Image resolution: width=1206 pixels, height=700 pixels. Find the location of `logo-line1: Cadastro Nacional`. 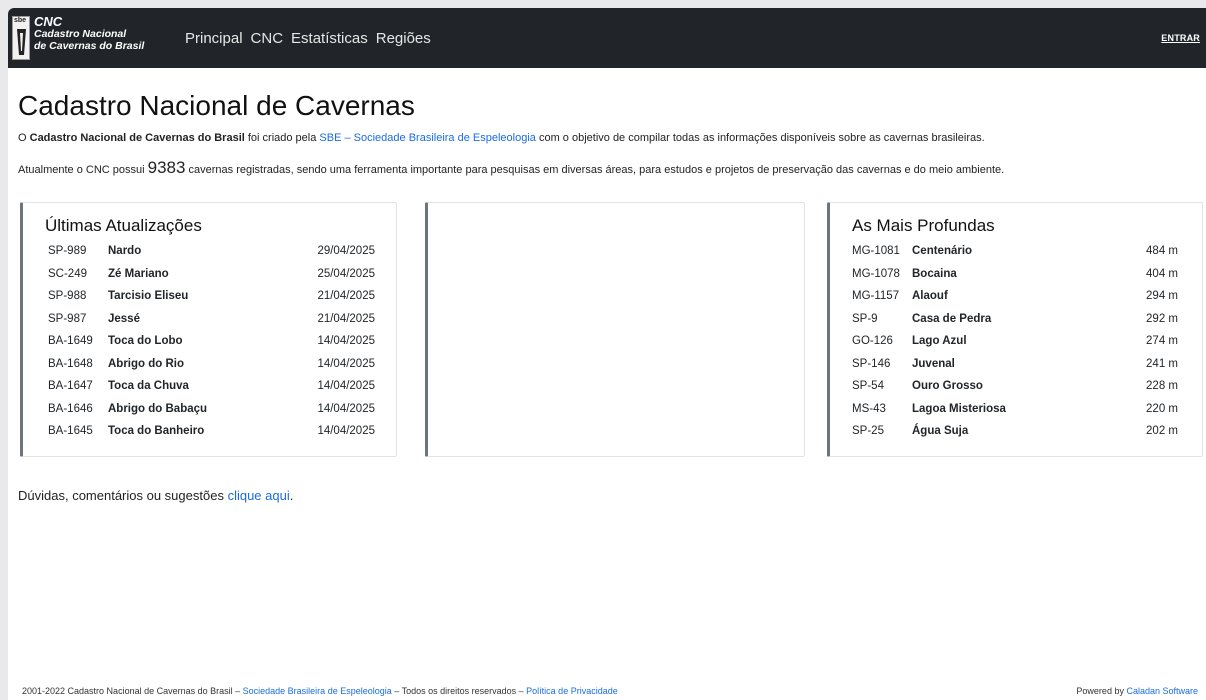

logo-line1: Cadastro Nacional is located at coordinates (80, 34).